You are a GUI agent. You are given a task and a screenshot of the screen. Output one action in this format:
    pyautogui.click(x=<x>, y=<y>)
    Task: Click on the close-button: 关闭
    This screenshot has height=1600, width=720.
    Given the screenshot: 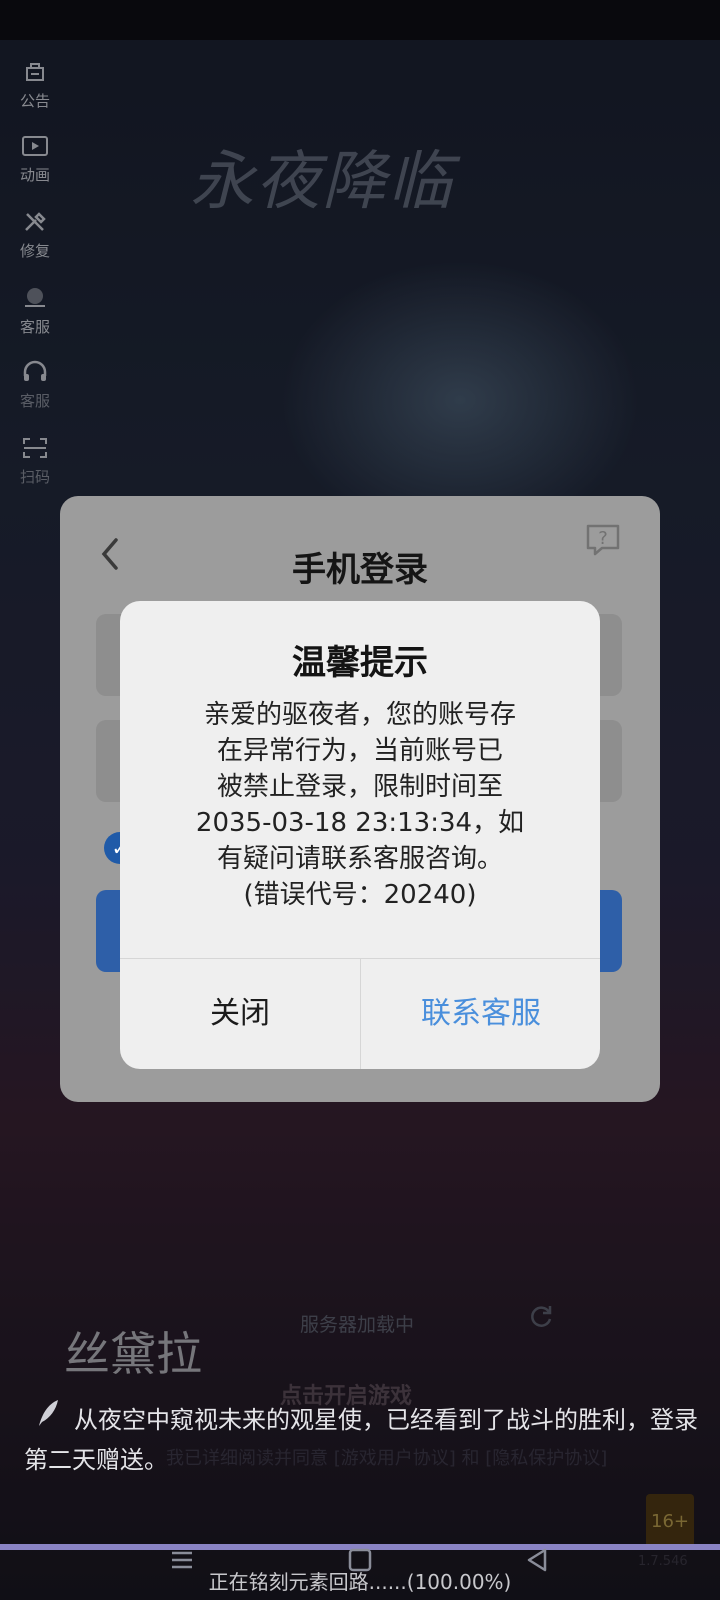 What is the action you would take?
    pyautogui.click(x=240, y=1014)
    